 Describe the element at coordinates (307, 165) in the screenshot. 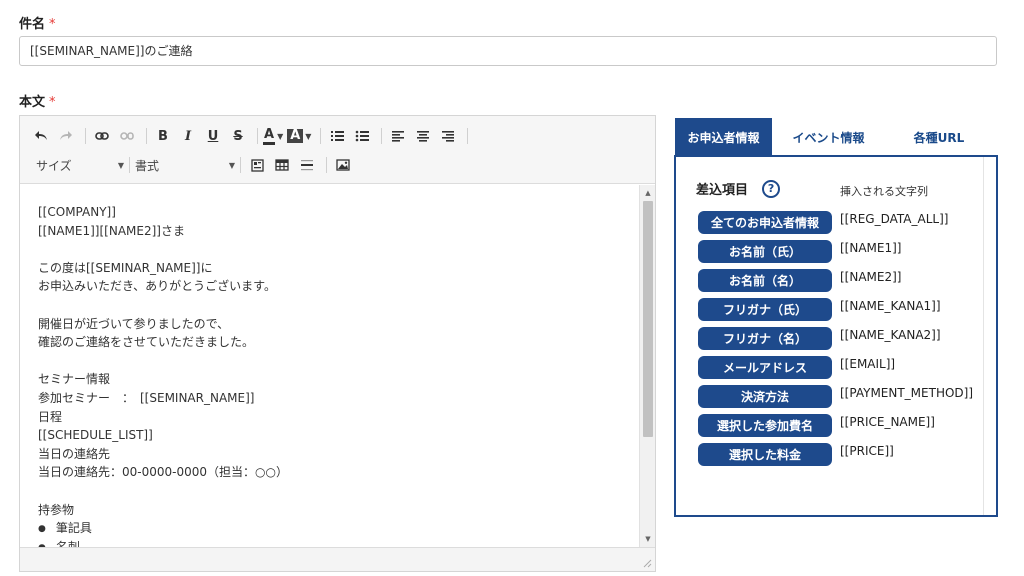

I see `horizontal-rule-icon` at that location.